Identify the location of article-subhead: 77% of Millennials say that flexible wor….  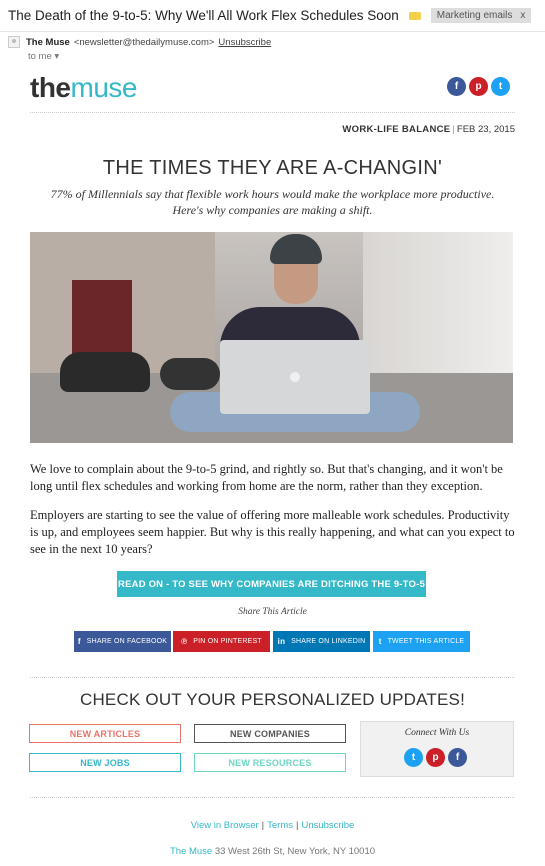
(272, 202).